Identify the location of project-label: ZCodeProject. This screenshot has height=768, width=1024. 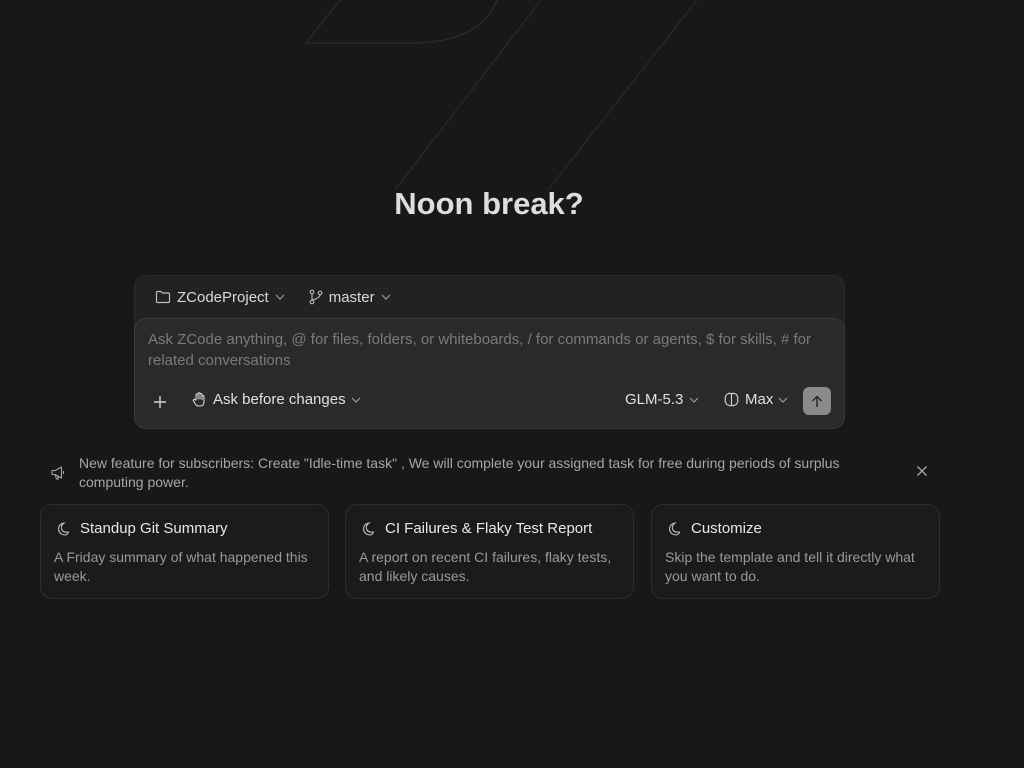
(223, 297).